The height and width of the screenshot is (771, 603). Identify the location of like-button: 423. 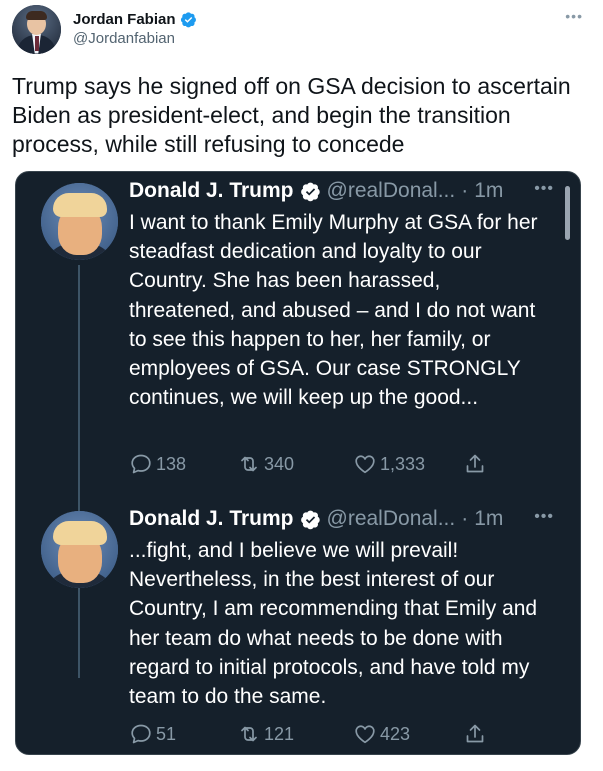
(381, 734).